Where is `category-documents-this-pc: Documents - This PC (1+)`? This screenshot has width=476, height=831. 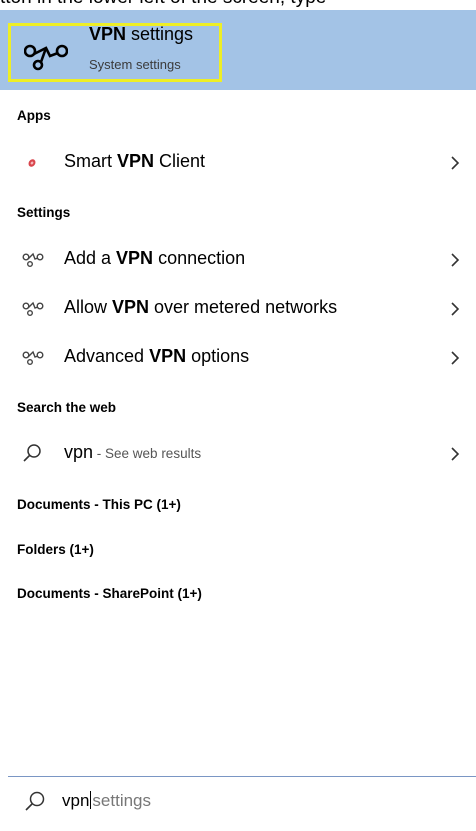
category-documents-this-pc: Documents - This PC (1+) is located at coordinates (99, 504).